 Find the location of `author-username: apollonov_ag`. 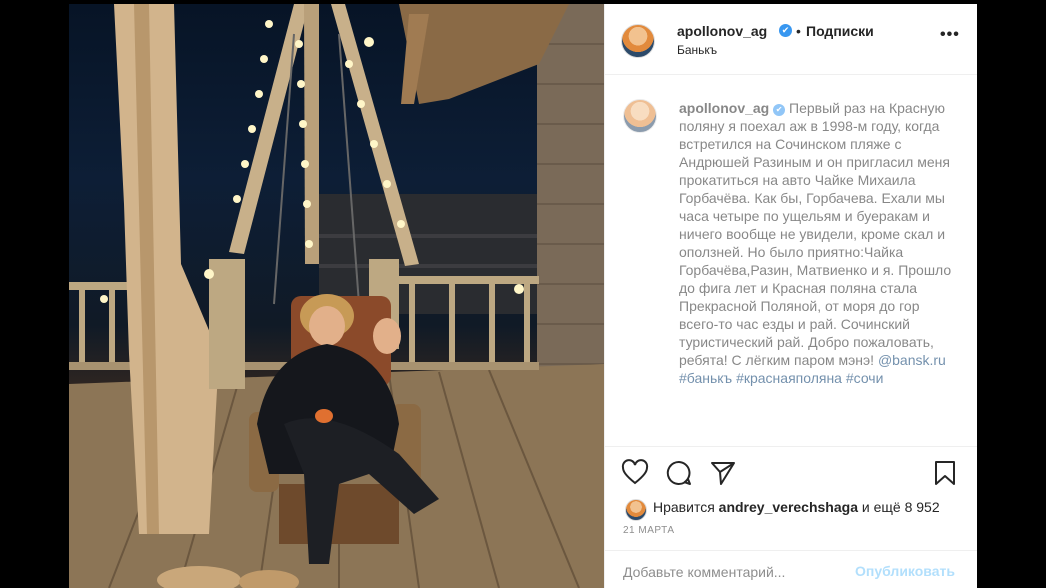

author-username: apollonov_ag is located at coordinates (722, 31).